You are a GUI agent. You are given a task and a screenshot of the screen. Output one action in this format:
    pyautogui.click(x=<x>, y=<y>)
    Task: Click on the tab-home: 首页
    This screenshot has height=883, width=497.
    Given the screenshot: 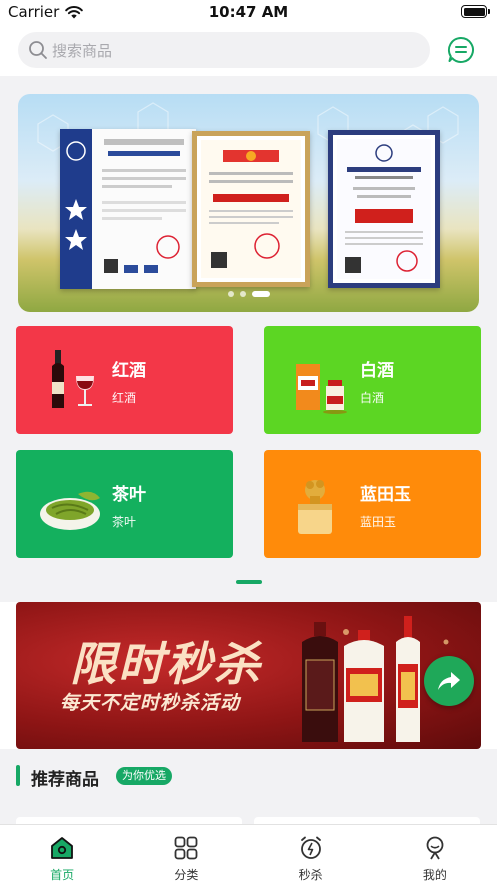 What is the action you would take?
    pyautogui.click(x=62, y=854)
    